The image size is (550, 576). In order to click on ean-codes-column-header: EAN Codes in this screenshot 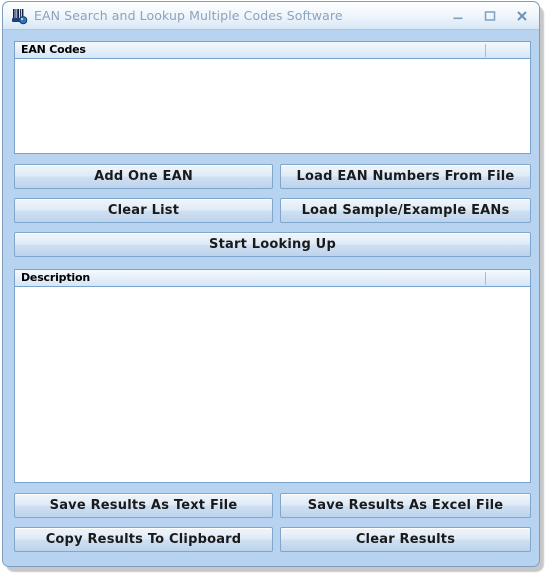, I will do `click(53, 49)`.